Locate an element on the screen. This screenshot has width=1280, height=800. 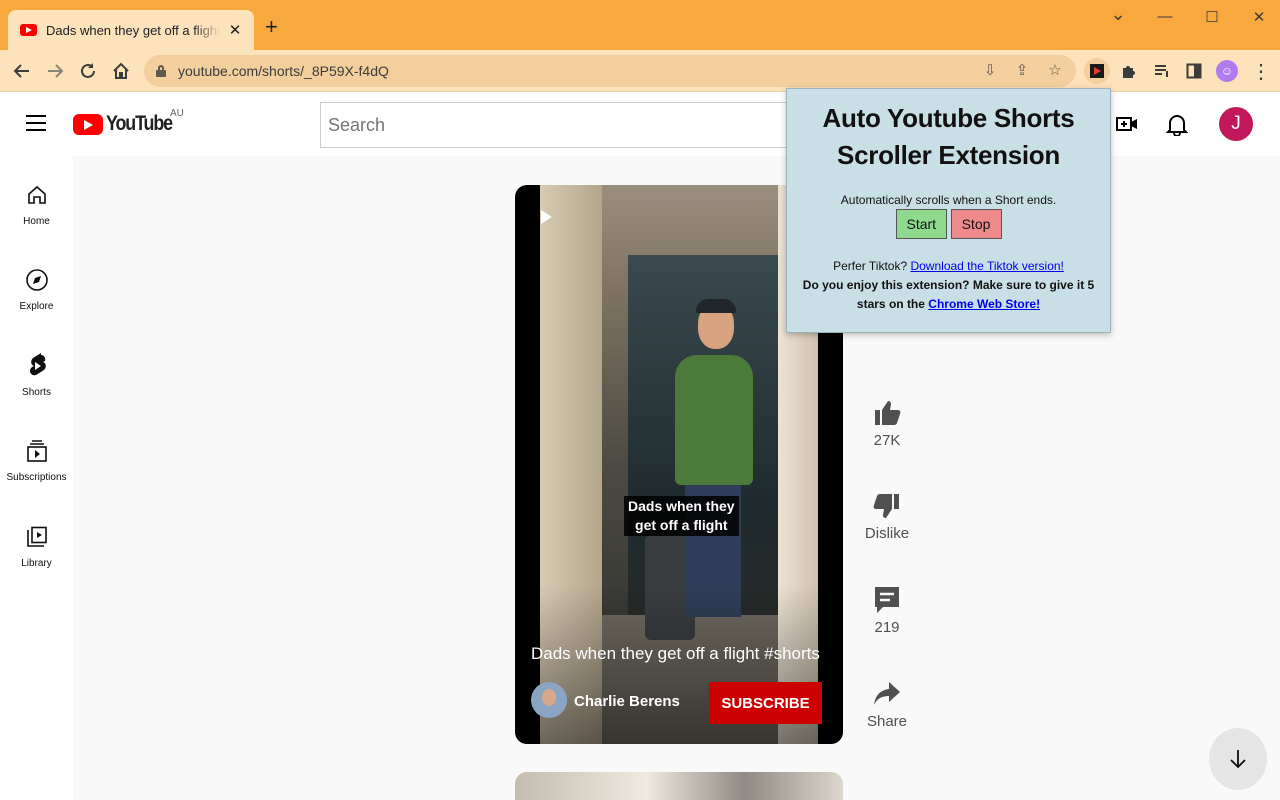
tab-title: Dads when they get off a flight #shorts is located at coordinates (133, 30).